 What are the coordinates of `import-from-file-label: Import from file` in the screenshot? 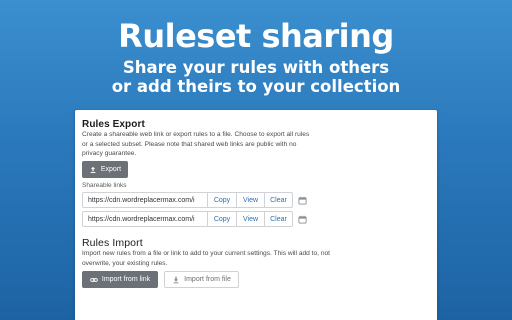 It's located at (207, 279).